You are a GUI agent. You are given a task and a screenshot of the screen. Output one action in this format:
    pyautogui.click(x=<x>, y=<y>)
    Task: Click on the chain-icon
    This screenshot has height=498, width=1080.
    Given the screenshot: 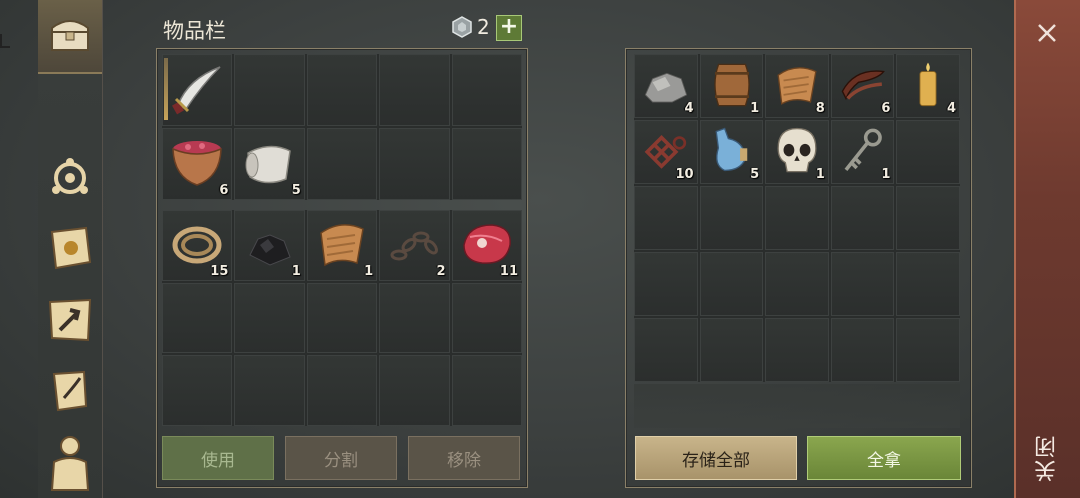 What is the action you would take?
    pyautogui.click(x=414, y=246)
    